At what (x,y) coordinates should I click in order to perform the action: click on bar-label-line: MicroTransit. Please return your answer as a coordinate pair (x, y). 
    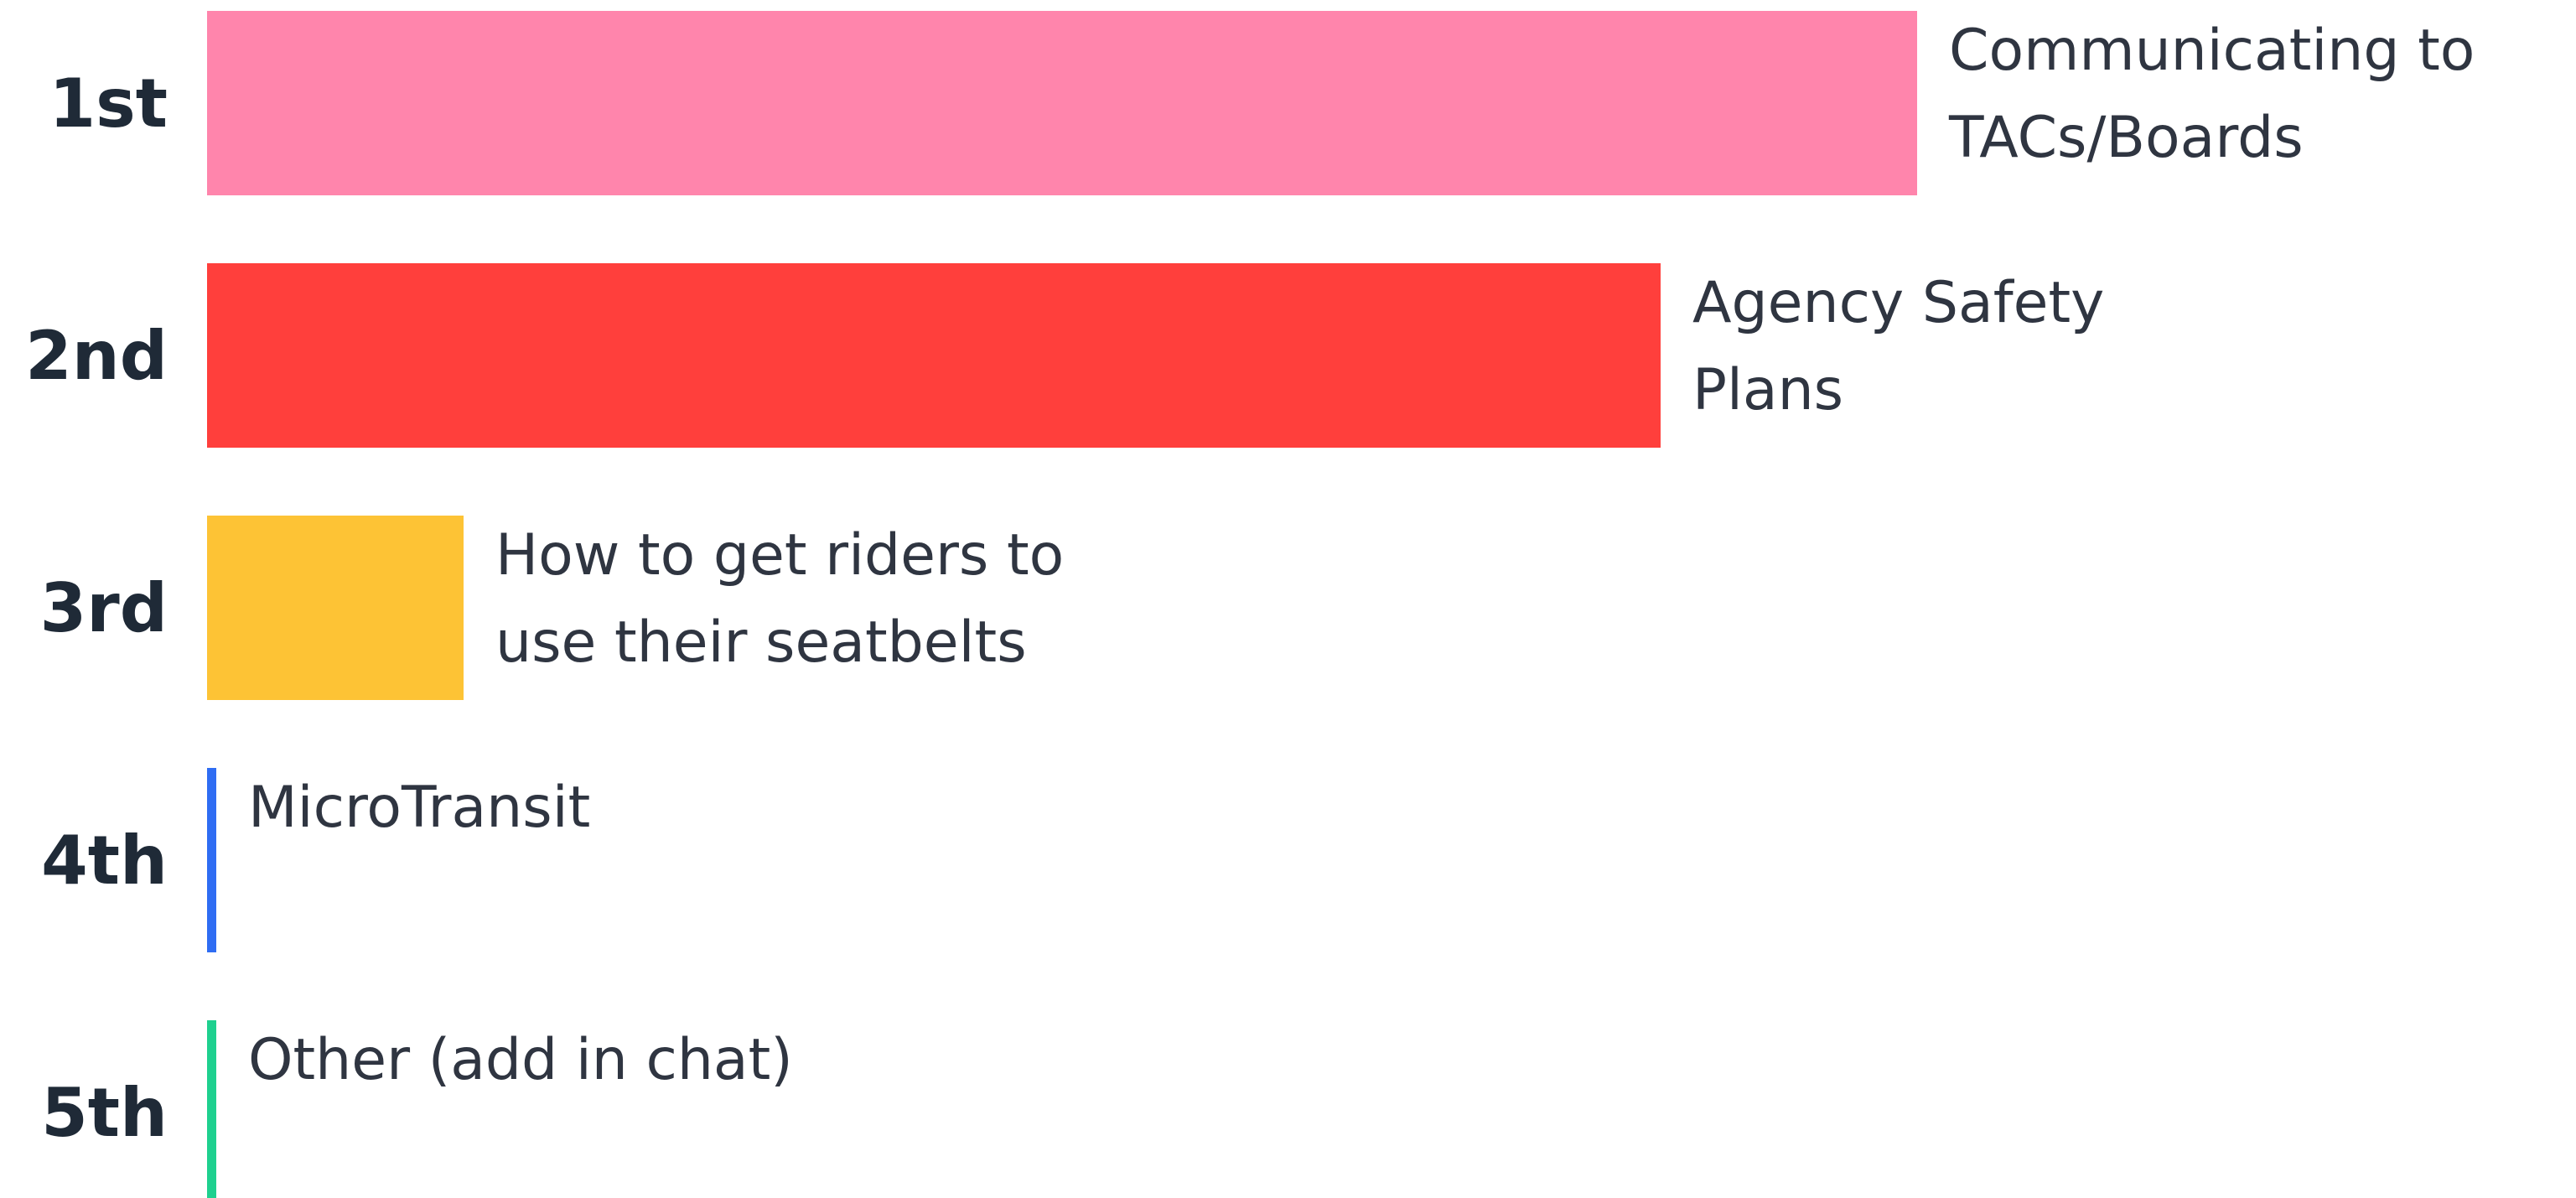
    Looking at the image, I should click on (419, 808).